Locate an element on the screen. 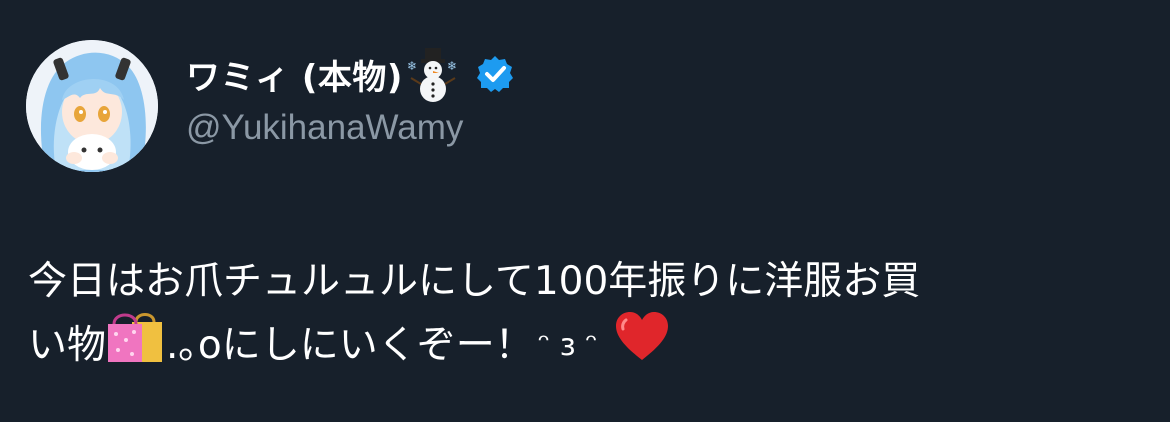 The image size is (1170, 422). avatar-image is located at coordinates (92, 106).